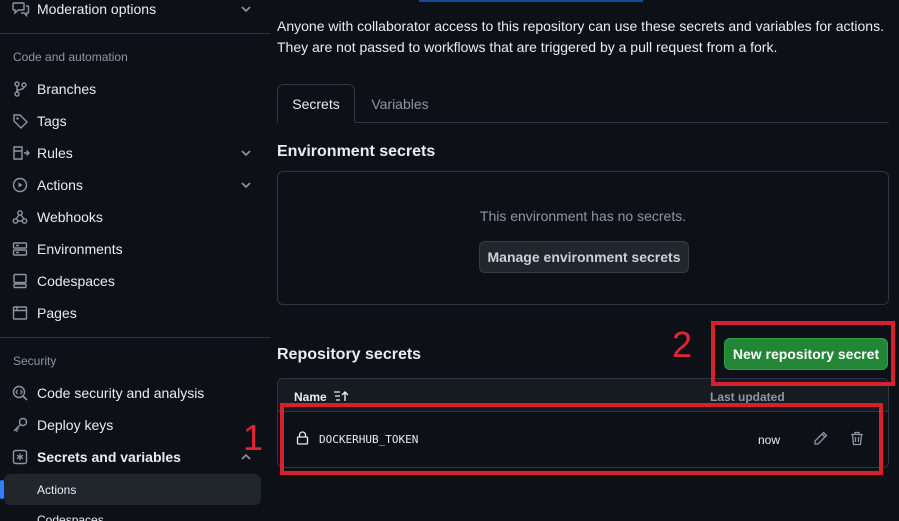  Describe the element at coordinates (132, 249) in the screenshot. I see `sidebar-item-environments: Environments` at that location.